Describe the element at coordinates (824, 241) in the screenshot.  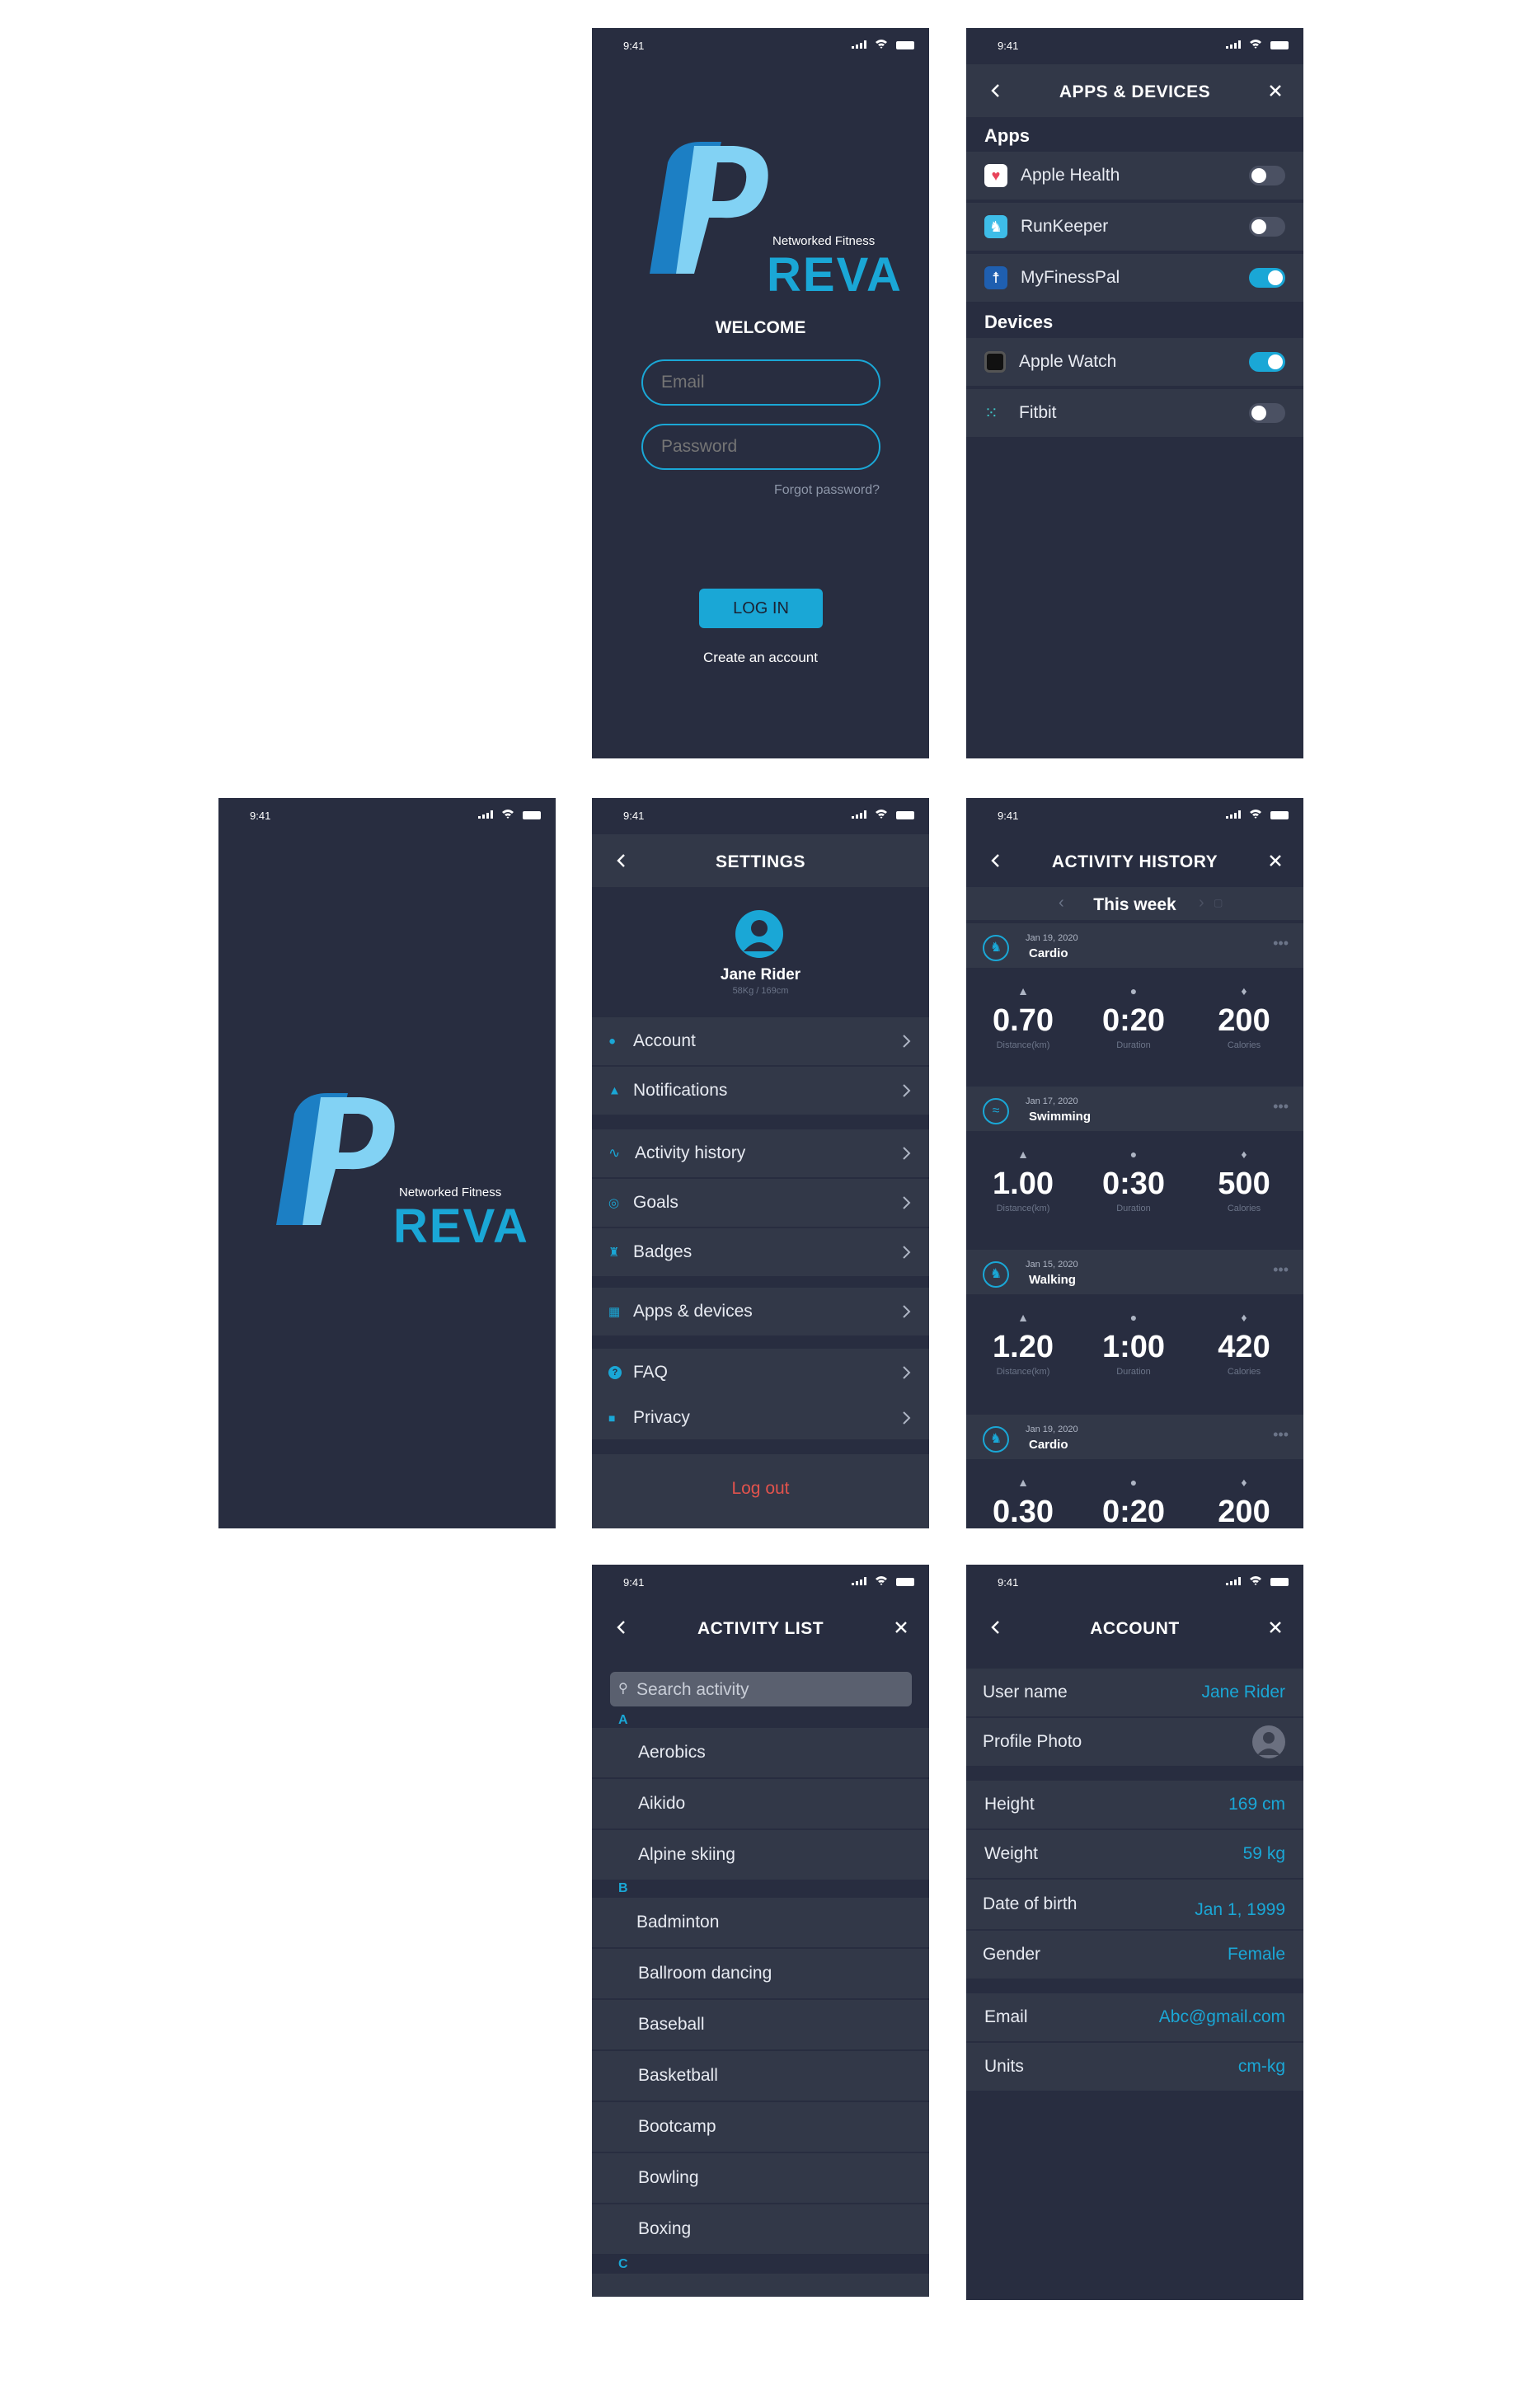
I see `brand-tagline: Networked Fitness` at that location.